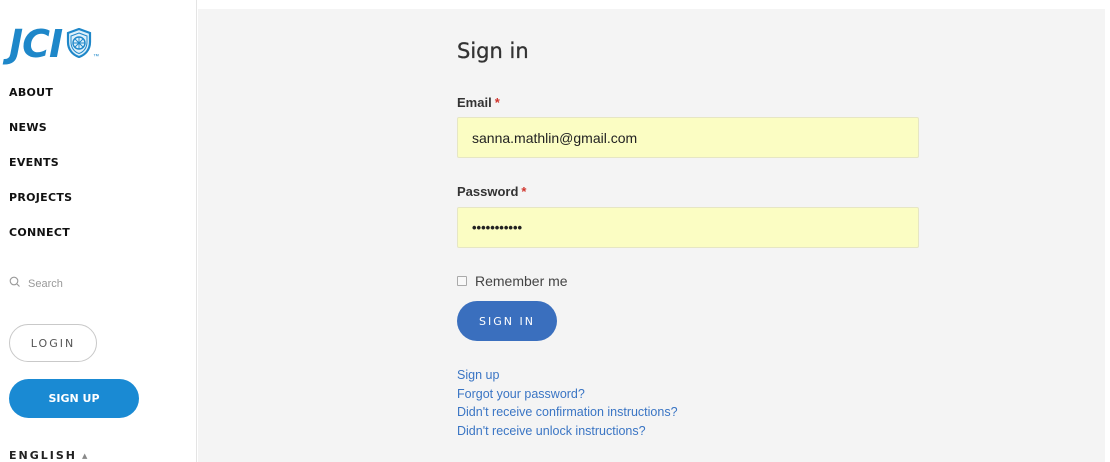 Image resolution: width=1110 pixels, height=462 pixels. I want to click on page-title: Sign in, so click(493, 51).